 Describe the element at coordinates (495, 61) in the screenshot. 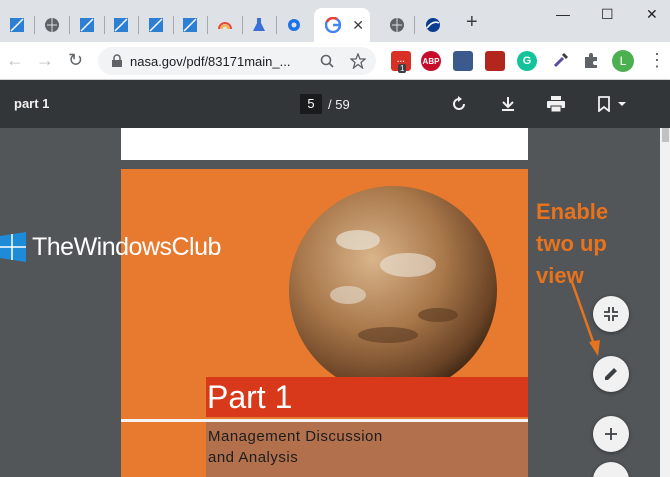

I see `red-book-extension-icon` at that location.